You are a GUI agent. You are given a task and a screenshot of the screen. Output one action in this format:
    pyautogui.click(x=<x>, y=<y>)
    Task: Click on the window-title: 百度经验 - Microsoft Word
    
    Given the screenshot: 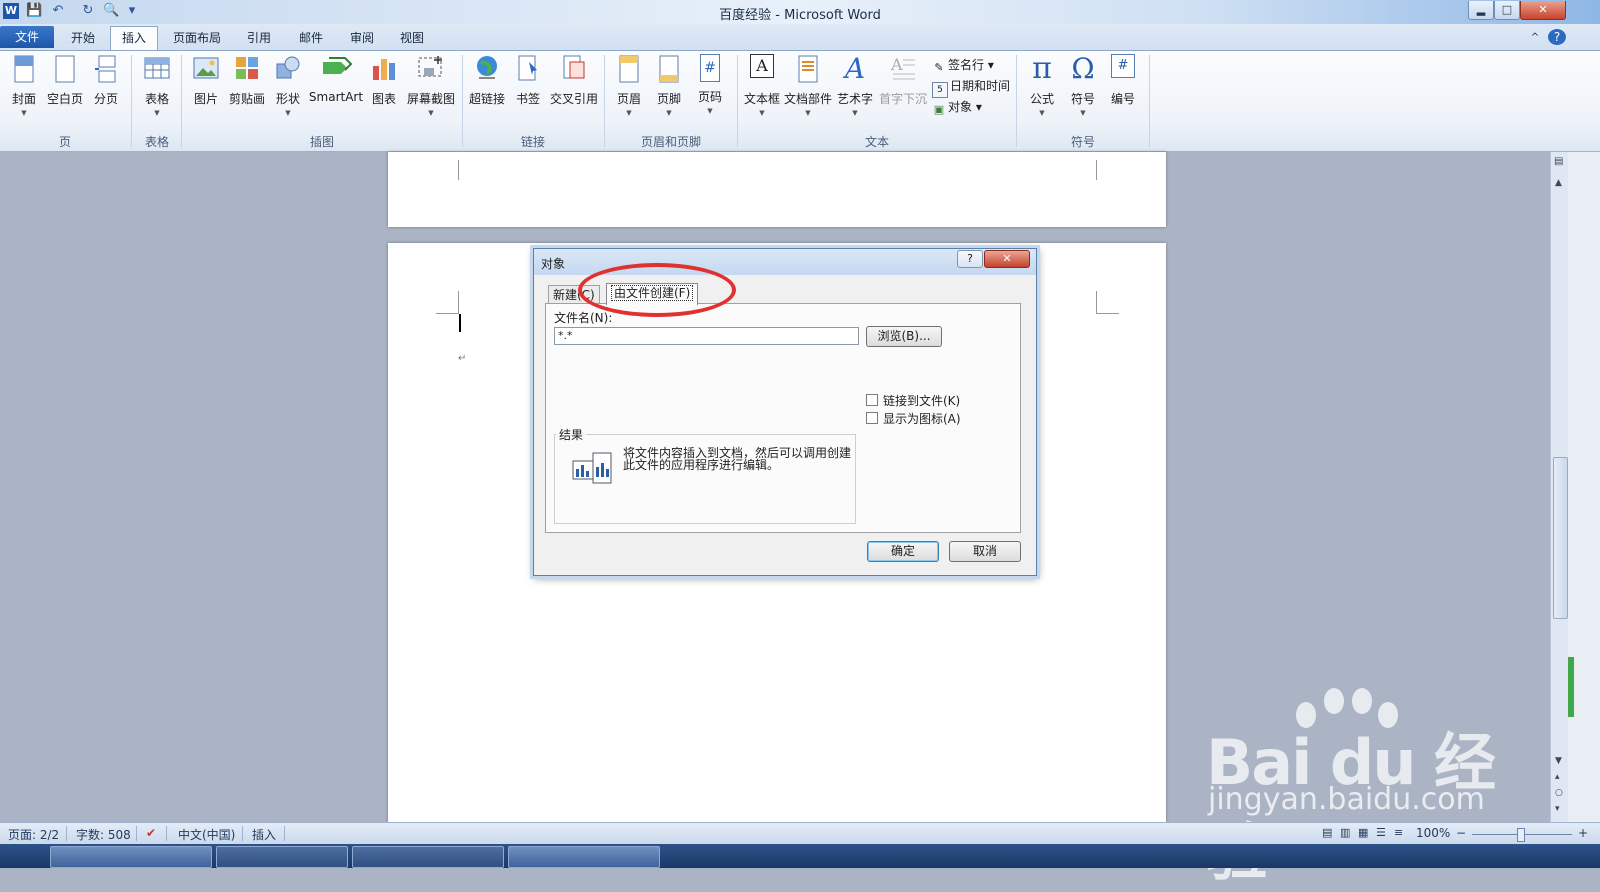 What is the action you would take?
    pyautogui.click(x=800, y=15)
    